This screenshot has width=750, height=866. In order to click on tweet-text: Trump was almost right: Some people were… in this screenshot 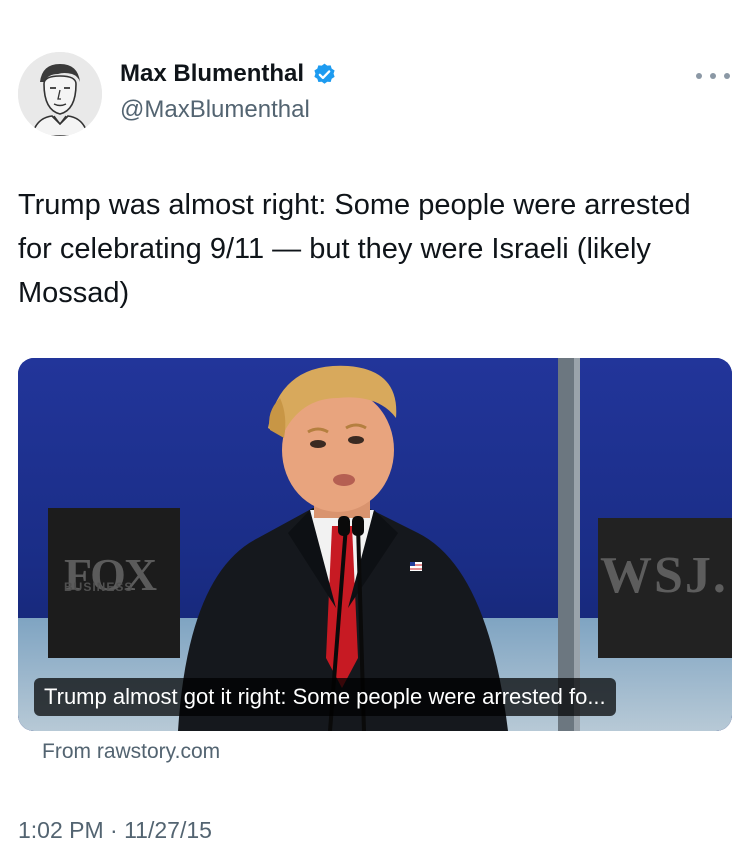, I will do `click(354, 249)`.